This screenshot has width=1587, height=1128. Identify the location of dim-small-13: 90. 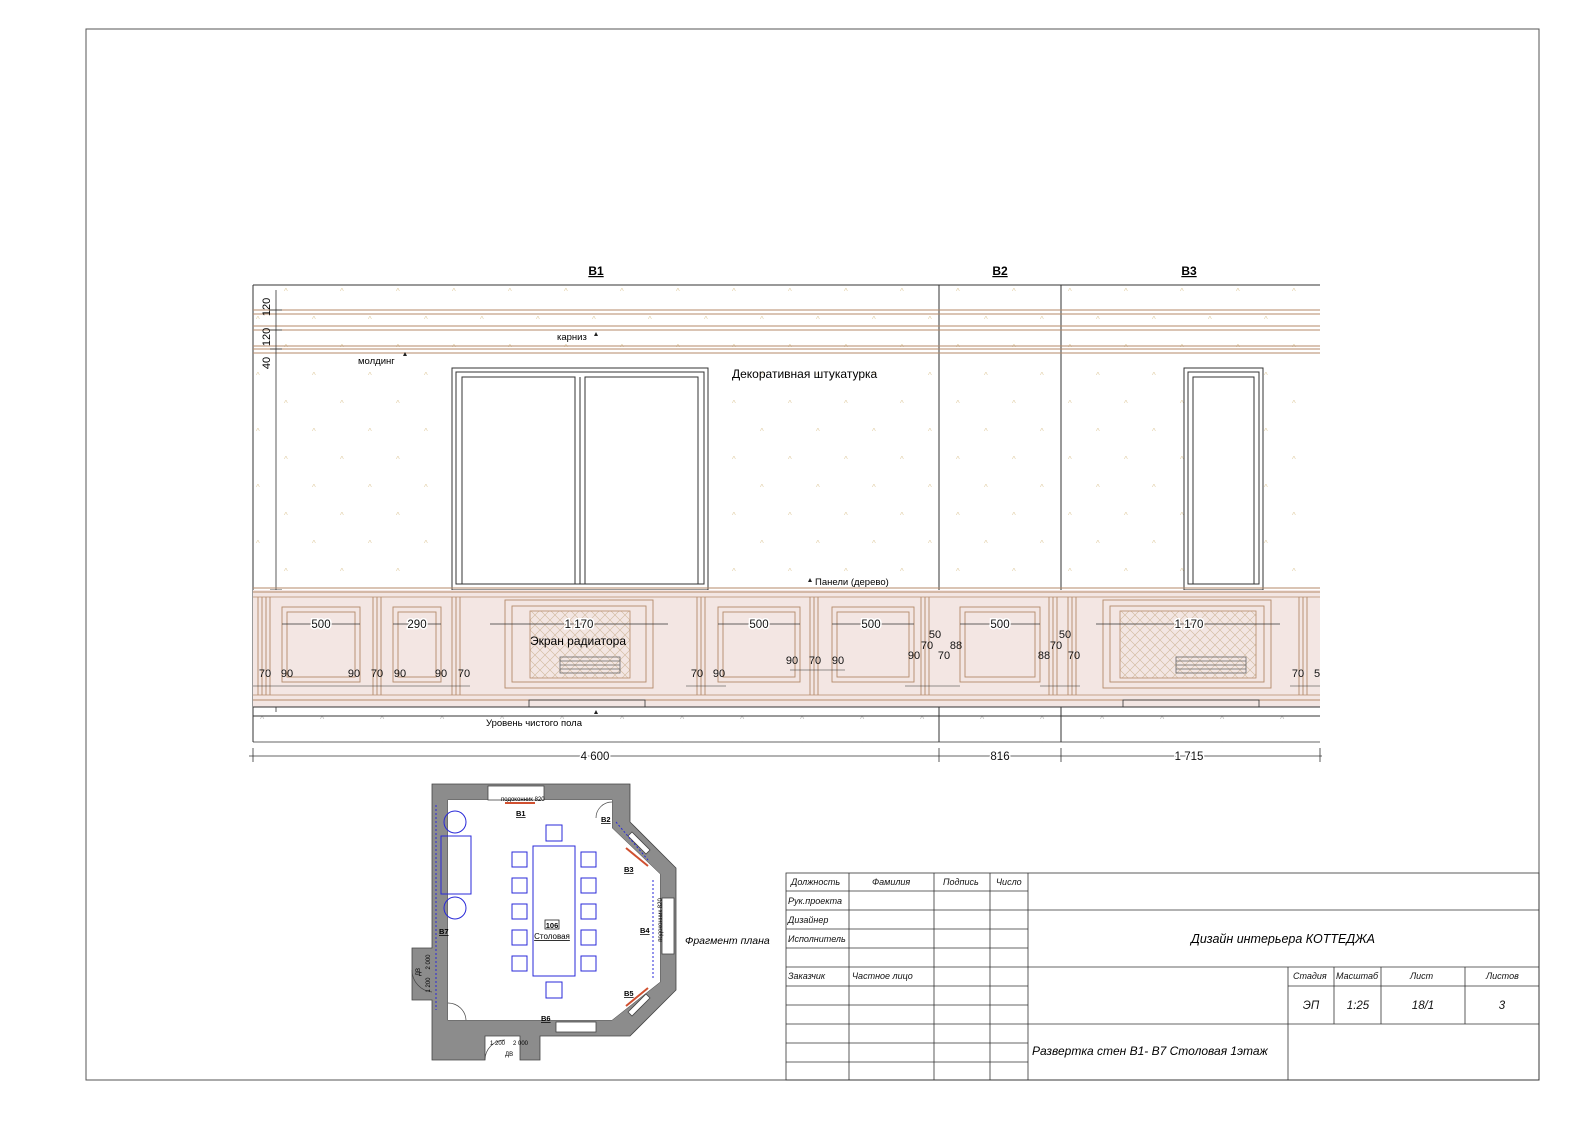
(914, 656).